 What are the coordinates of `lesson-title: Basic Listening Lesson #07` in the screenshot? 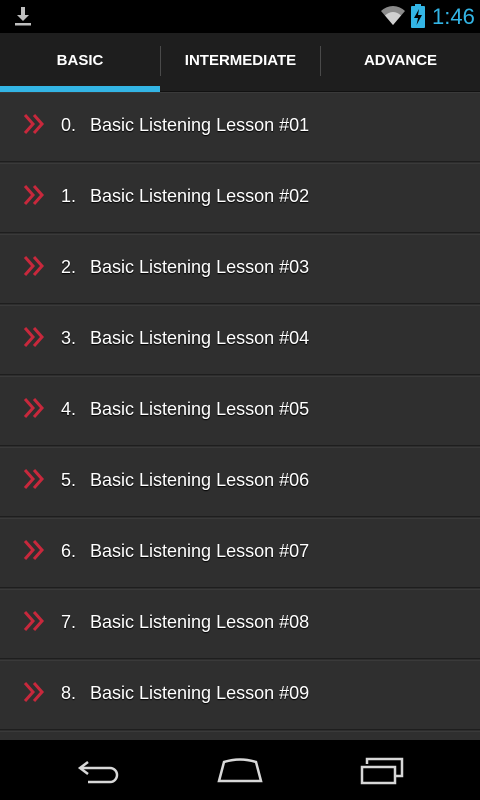 It's located at (200, 551).